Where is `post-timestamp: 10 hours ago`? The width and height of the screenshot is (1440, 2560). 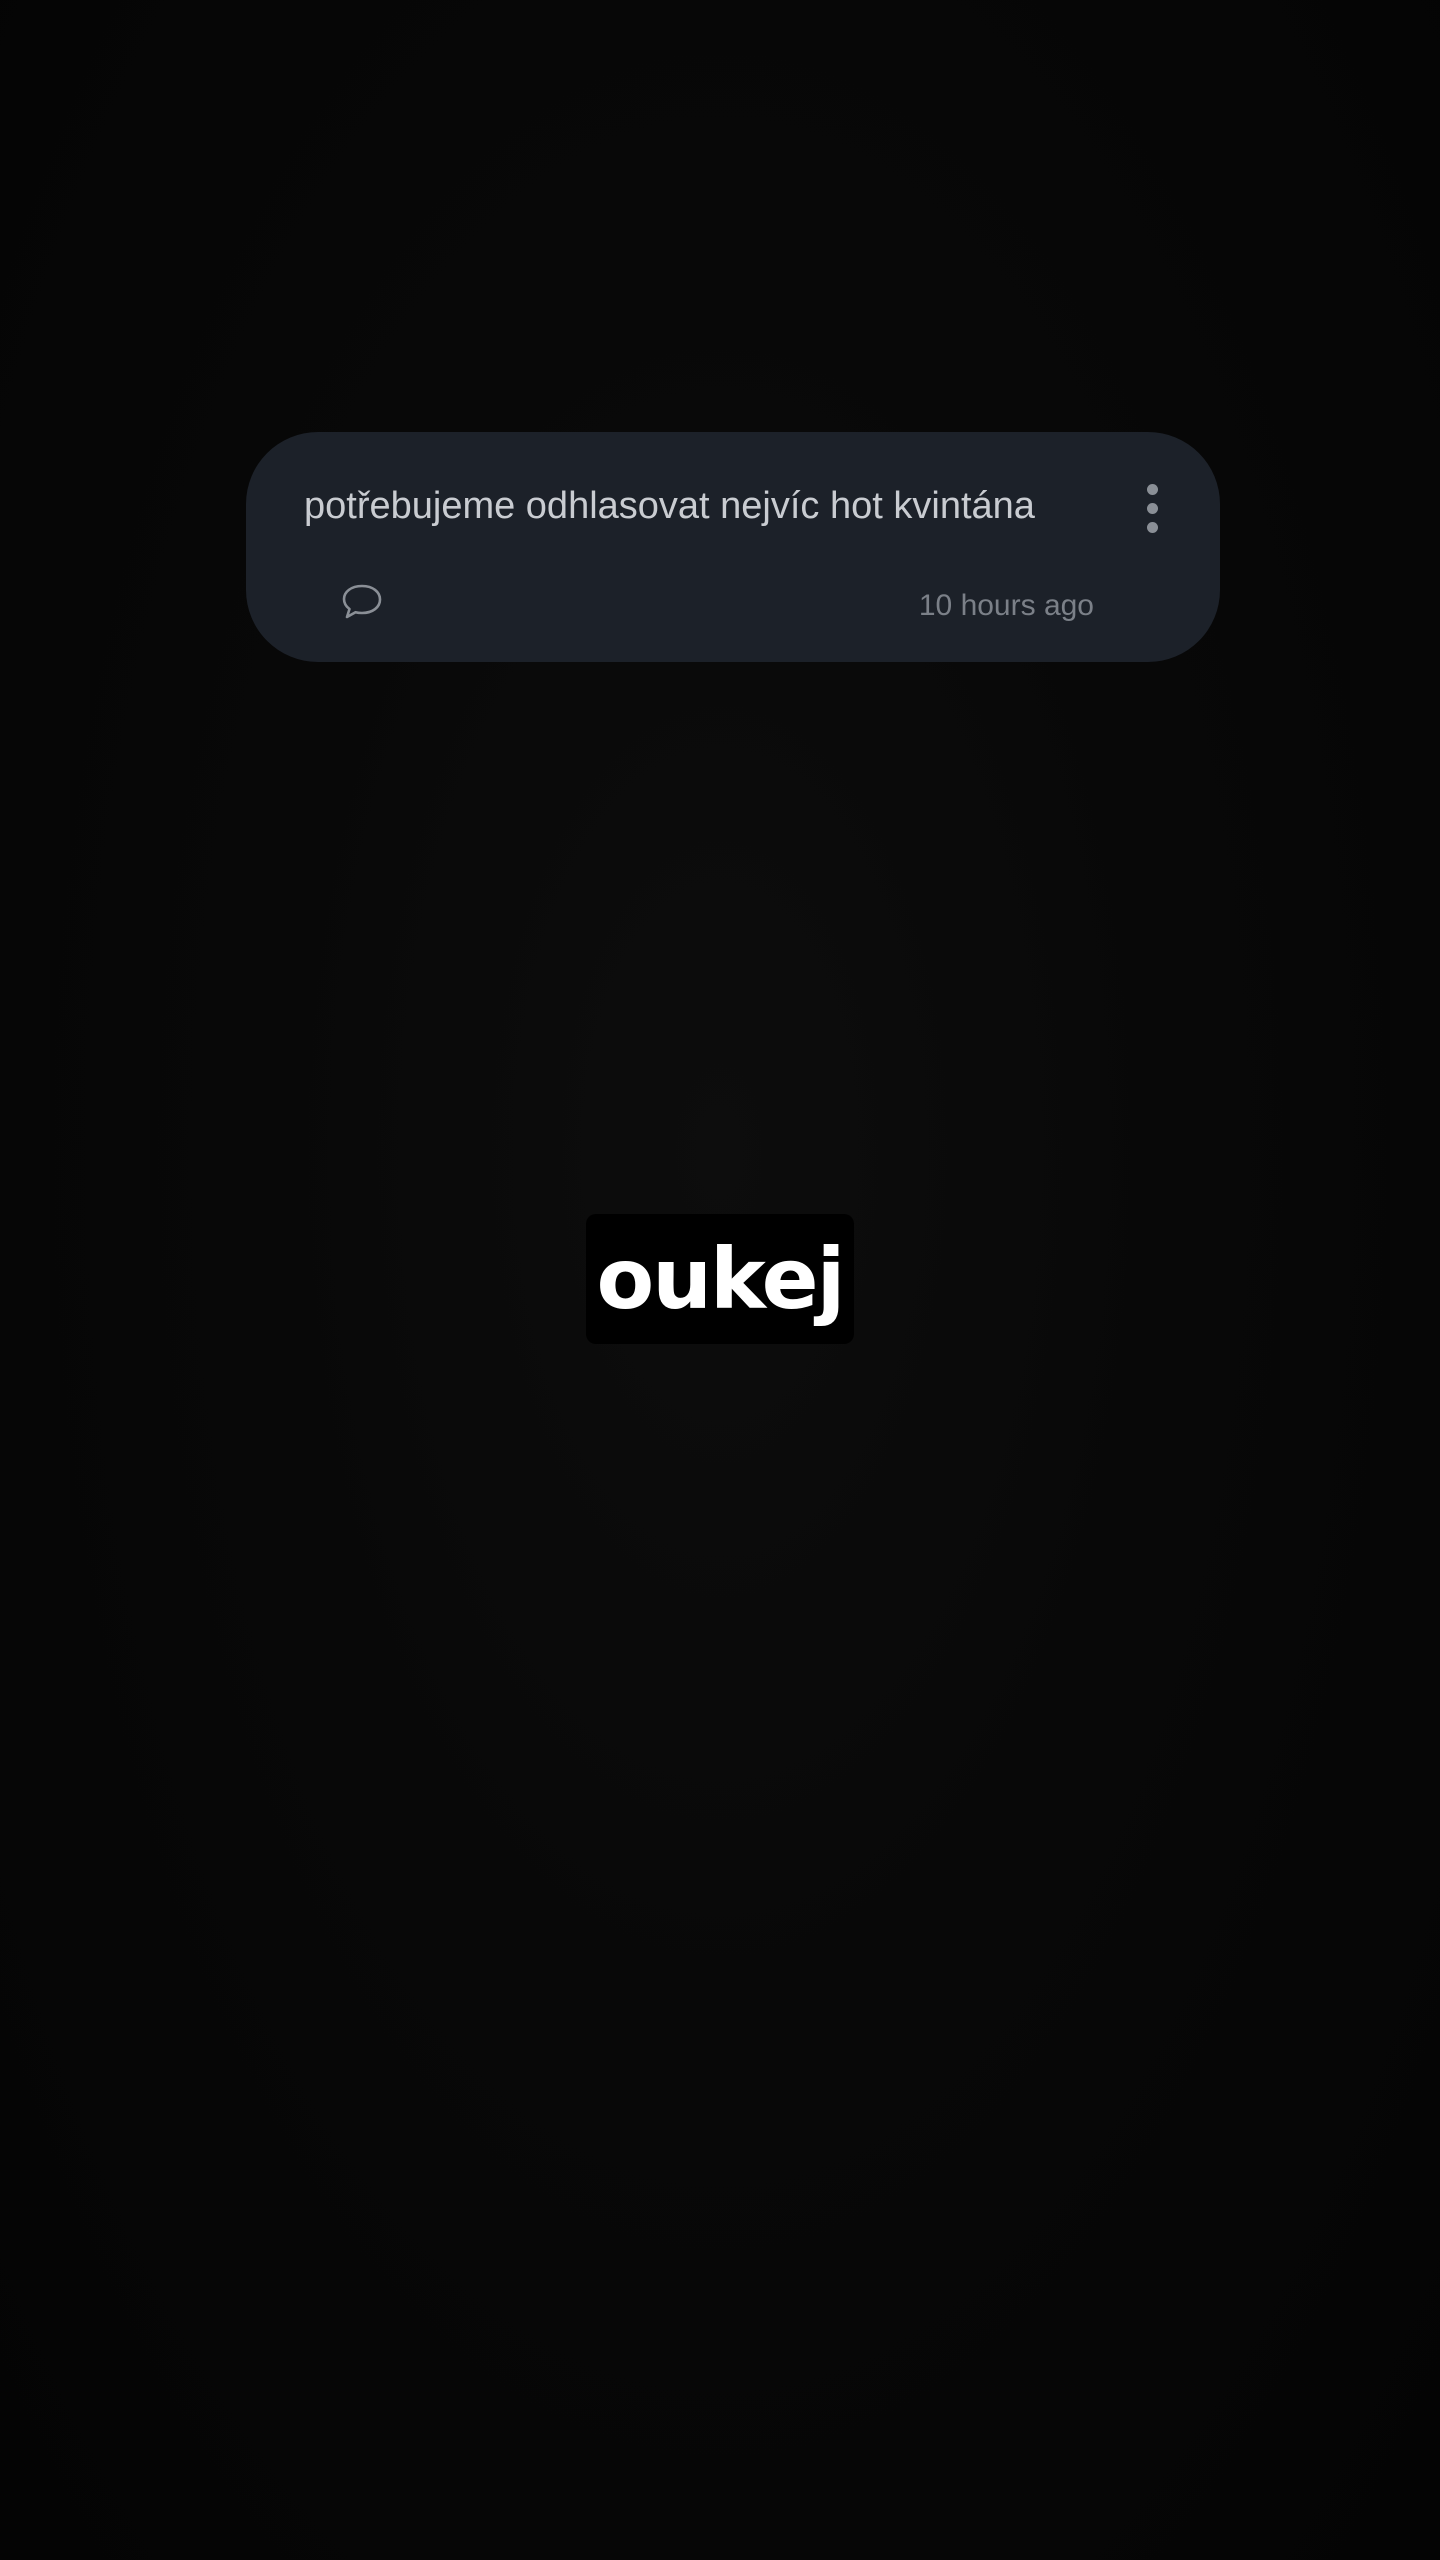
post-timestamp: 10 hours ago is located at coordinates (1006, 605).